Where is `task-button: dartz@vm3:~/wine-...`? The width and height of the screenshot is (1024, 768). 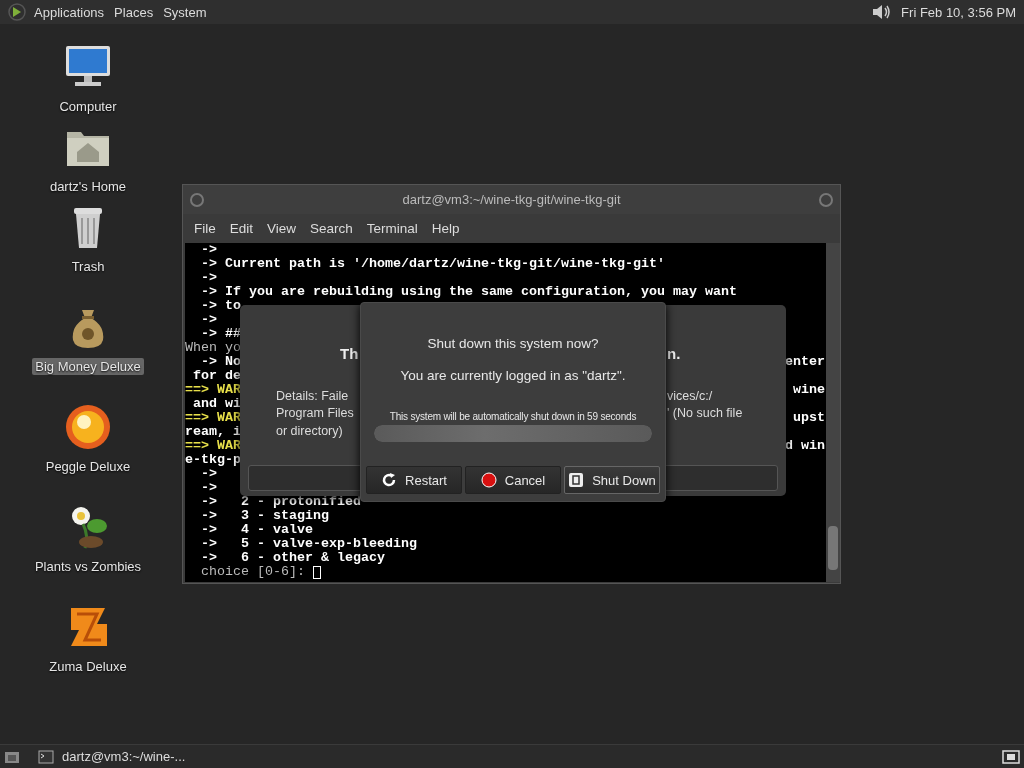
task-button: dartz@vm3:~/wine-... is located at coordinates (112, 756).